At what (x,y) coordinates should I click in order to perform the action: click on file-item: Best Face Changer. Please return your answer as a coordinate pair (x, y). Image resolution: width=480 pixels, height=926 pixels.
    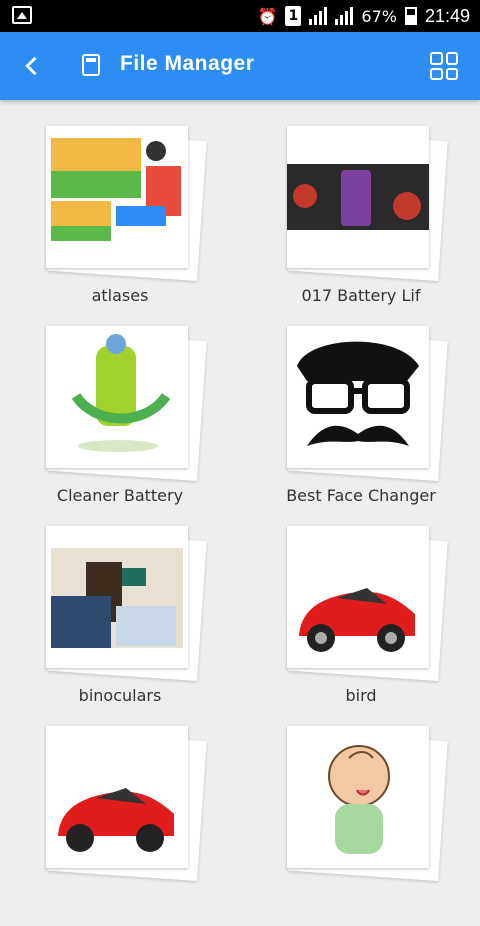
    Looking at the image, I should click on (383, 426).